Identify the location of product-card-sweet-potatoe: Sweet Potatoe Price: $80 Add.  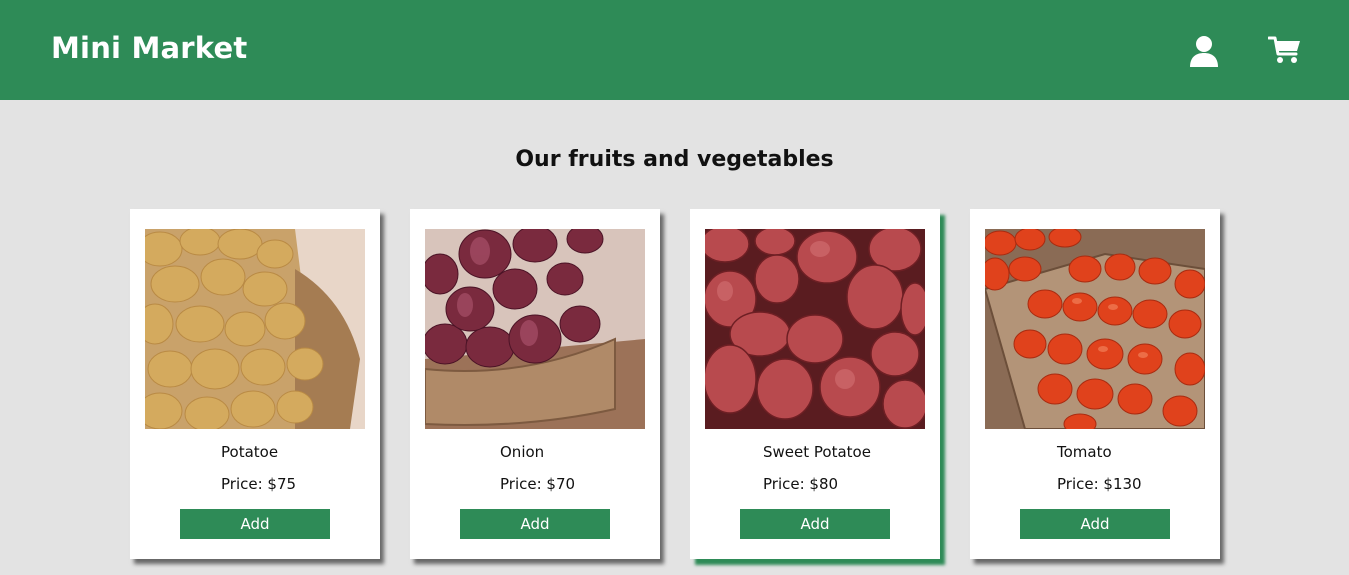
(815, 384).